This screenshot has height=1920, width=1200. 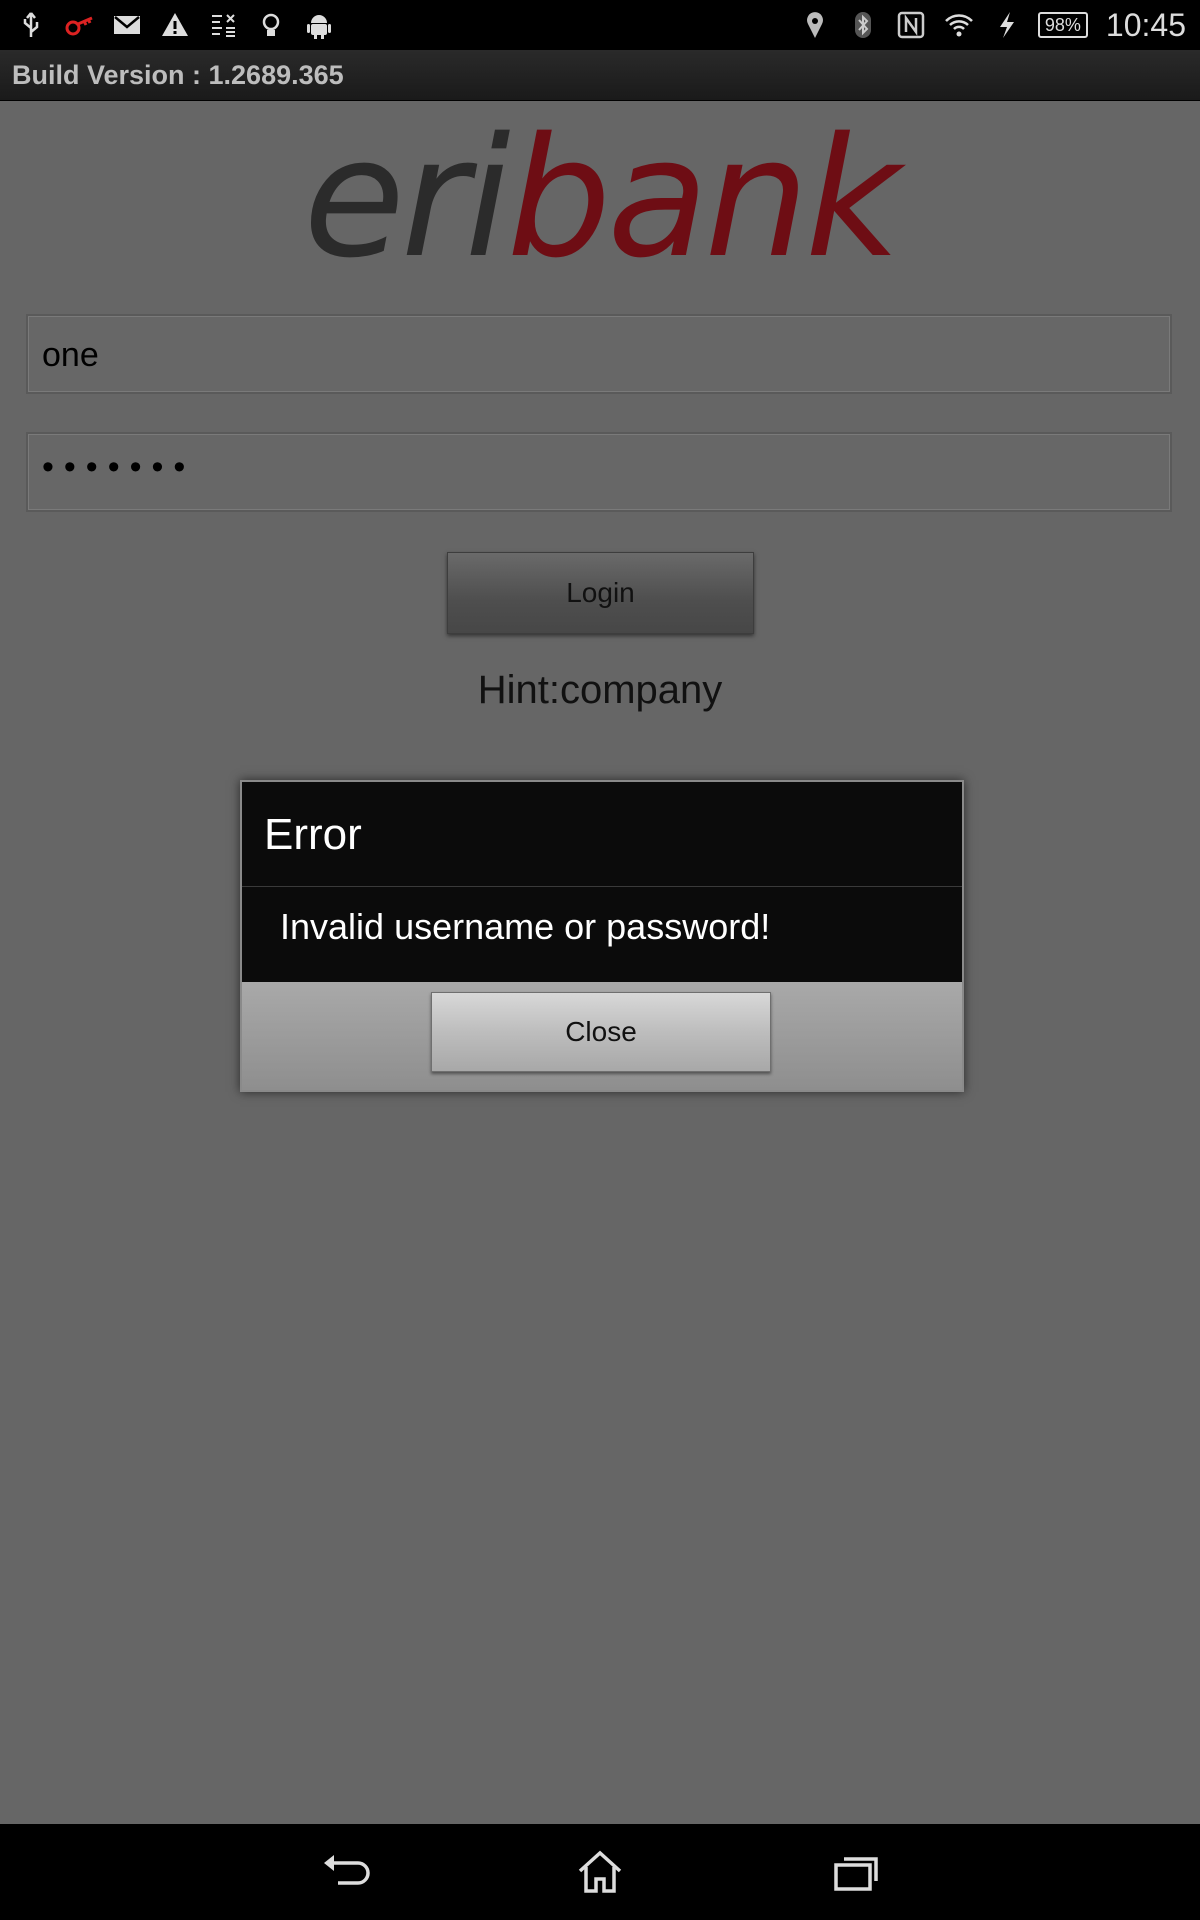 What do you see at coordinates (1062, 25) in the screenshot?
I see `battery-indicator: 98%` at bounding box center [1062, 25].